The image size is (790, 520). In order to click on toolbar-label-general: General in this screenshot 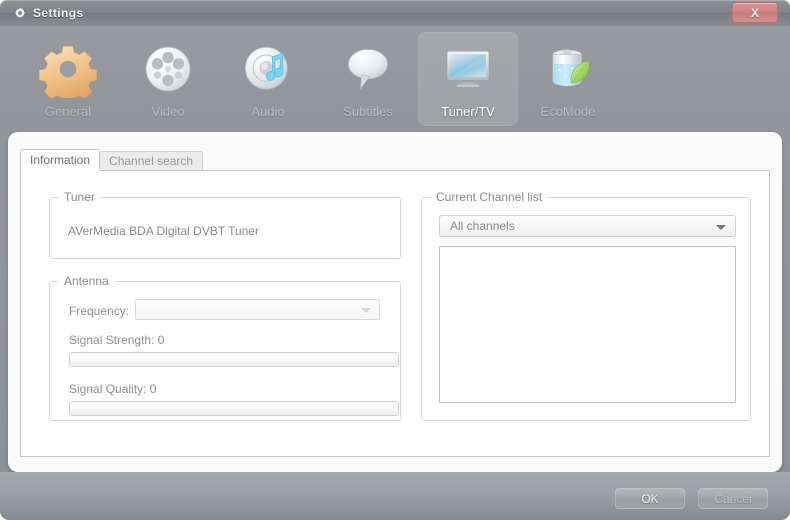, I will do `click(68, 111)`.